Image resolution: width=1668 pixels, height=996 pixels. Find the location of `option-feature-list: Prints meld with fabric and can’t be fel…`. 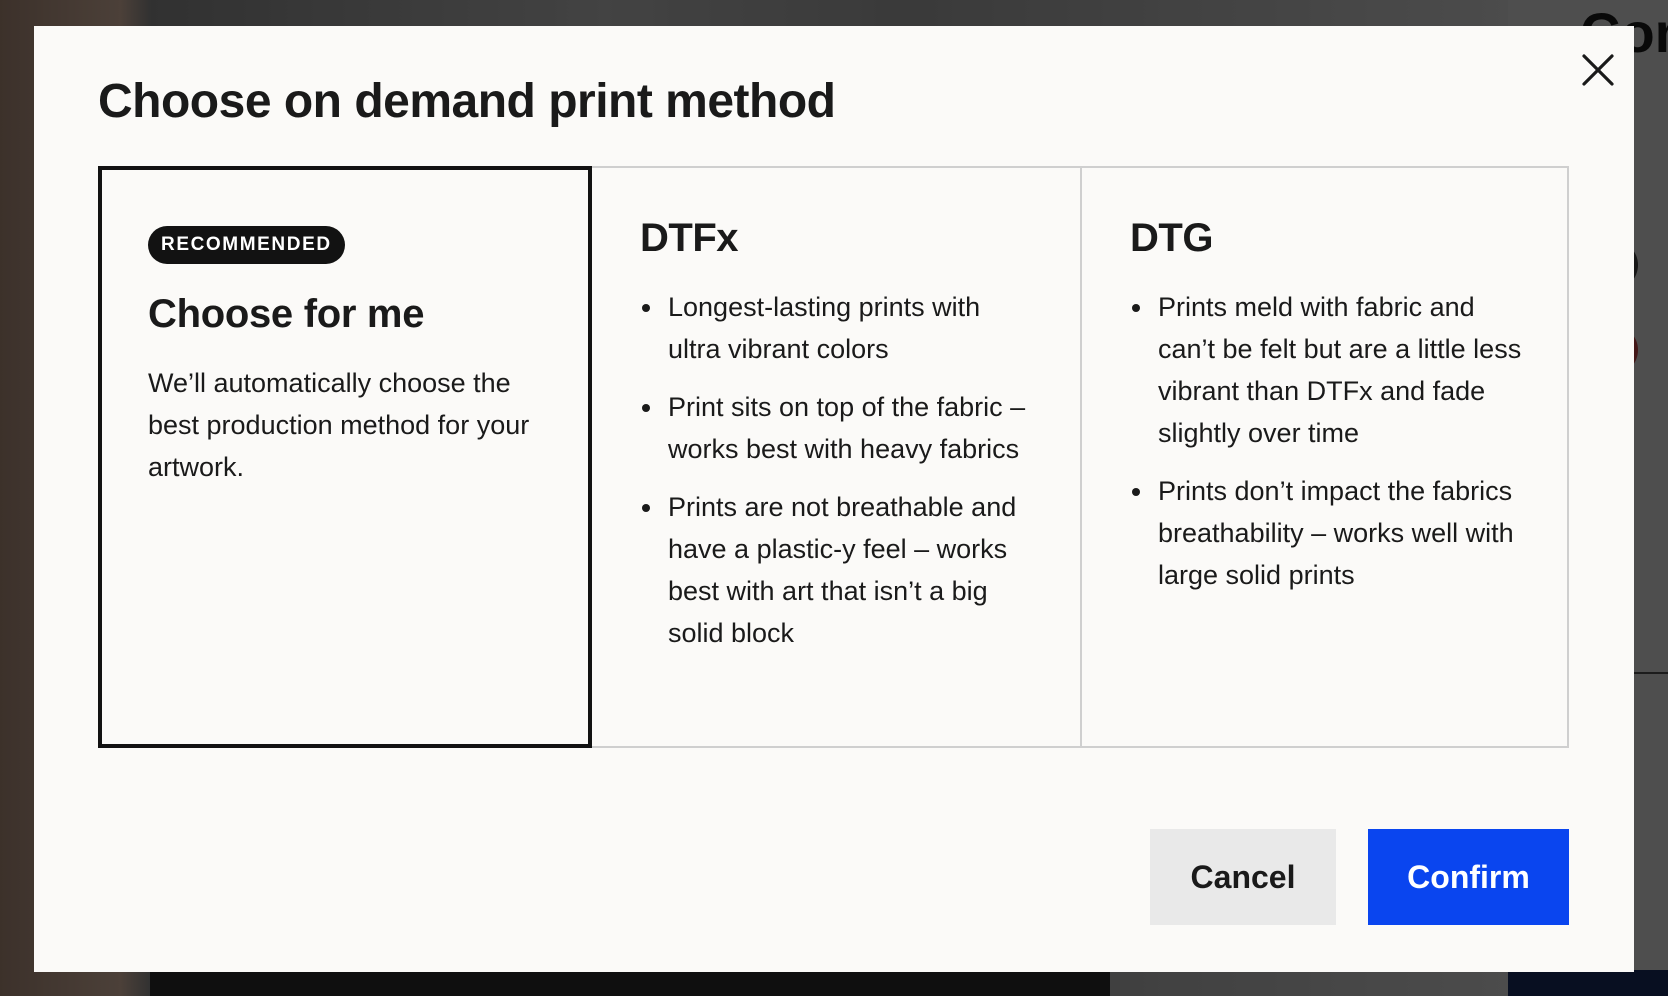

option-feature-list: Prints meld with fabric and can’t be fel… is located at coordinates (1328, 441).